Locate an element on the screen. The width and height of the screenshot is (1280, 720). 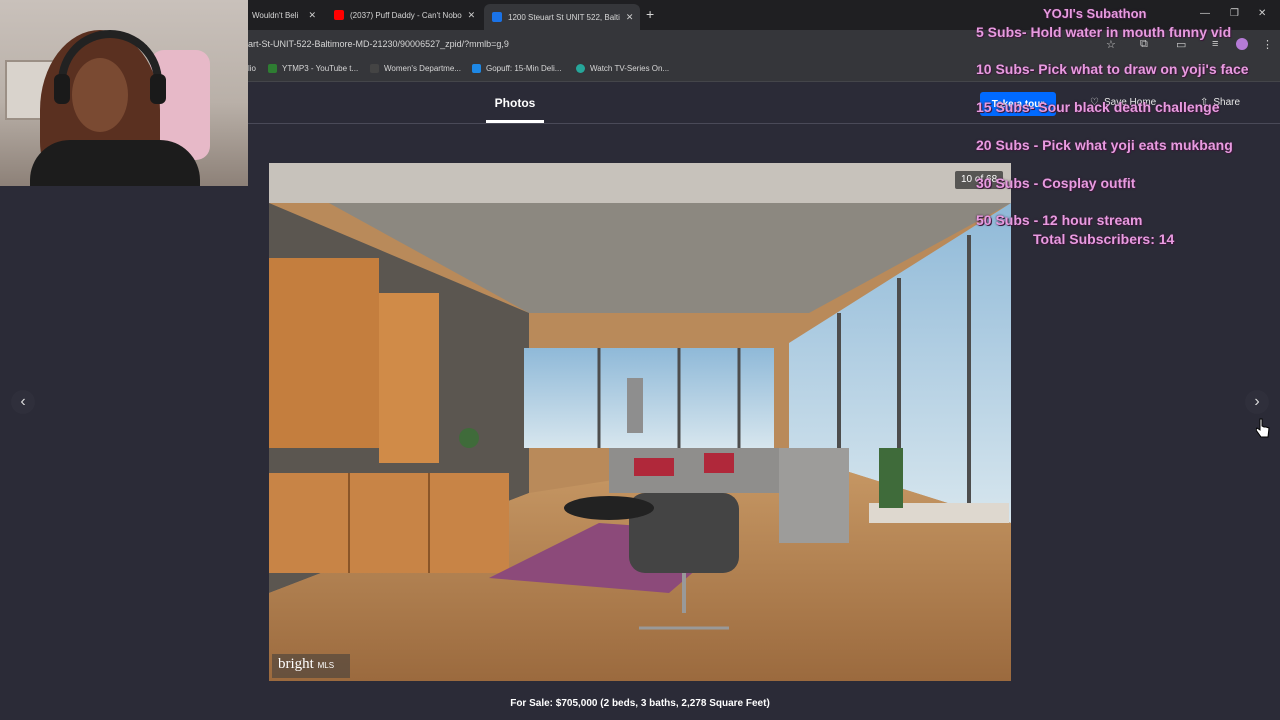
bookmark-label: lio is located at coordinates (252, 68).